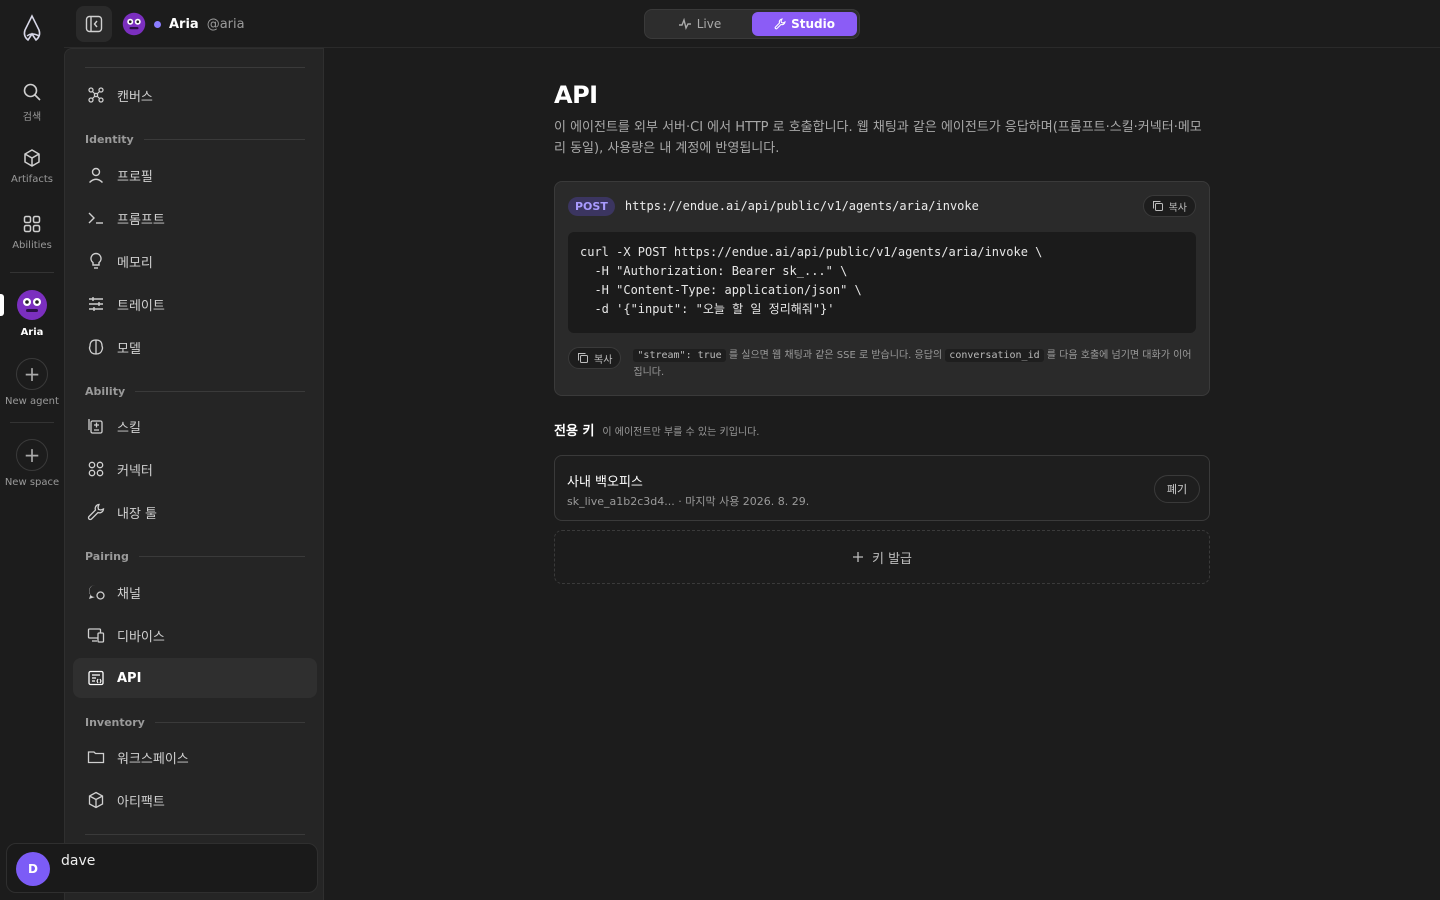 The height and width of the screenshot is (900, 1440). What do you see at coordinates (709, 24) in the screenshot?
I see `mode-live-label: Live` at bounding box center [709, 24].